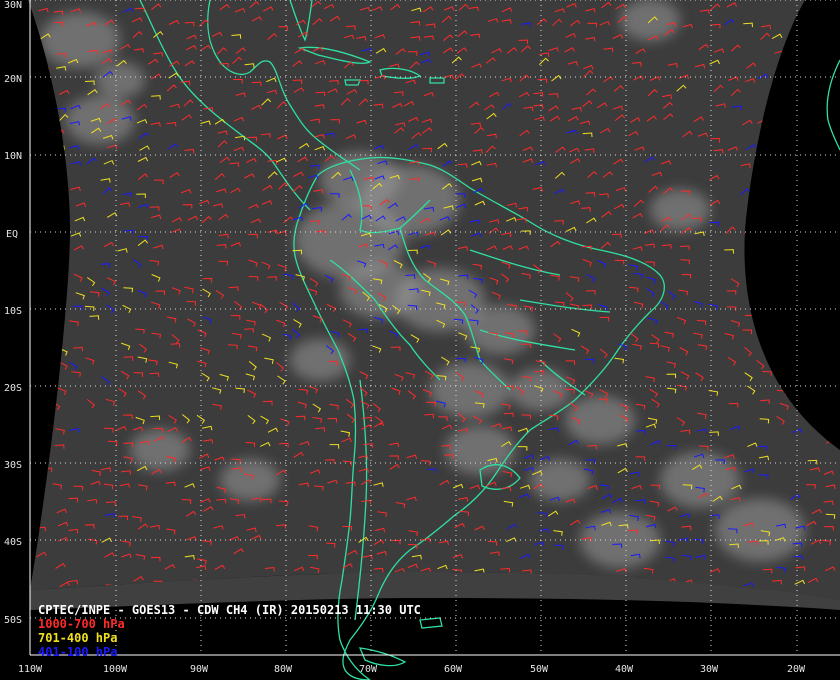 The image size is (840, 680). What do you see at coordinates (81, 624) in the screenshot?
I see `legend-low-level: 1000-700 hPa` at bounding box center [81, 624].